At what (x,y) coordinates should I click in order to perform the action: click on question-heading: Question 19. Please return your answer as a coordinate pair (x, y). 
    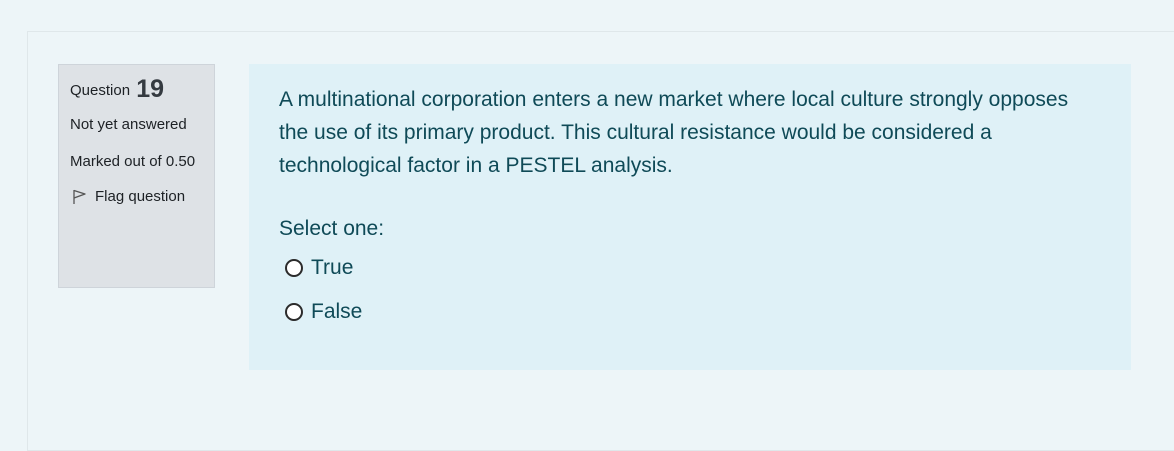
    Looking at the image, I should click on (136, 90).